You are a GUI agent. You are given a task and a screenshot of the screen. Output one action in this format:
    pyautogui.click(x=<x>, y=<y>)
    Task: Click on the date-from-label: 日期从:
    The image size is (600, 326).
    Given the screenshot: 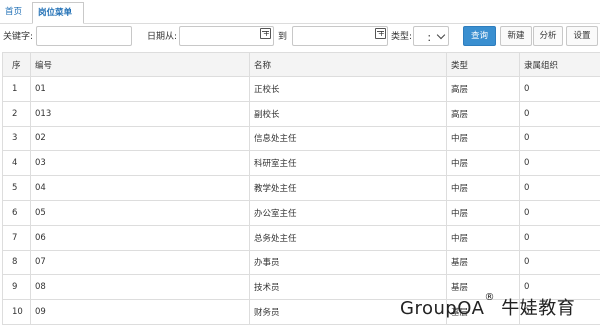 What is the action you would take?
    pyautogui.click(x=162, y=37)
    